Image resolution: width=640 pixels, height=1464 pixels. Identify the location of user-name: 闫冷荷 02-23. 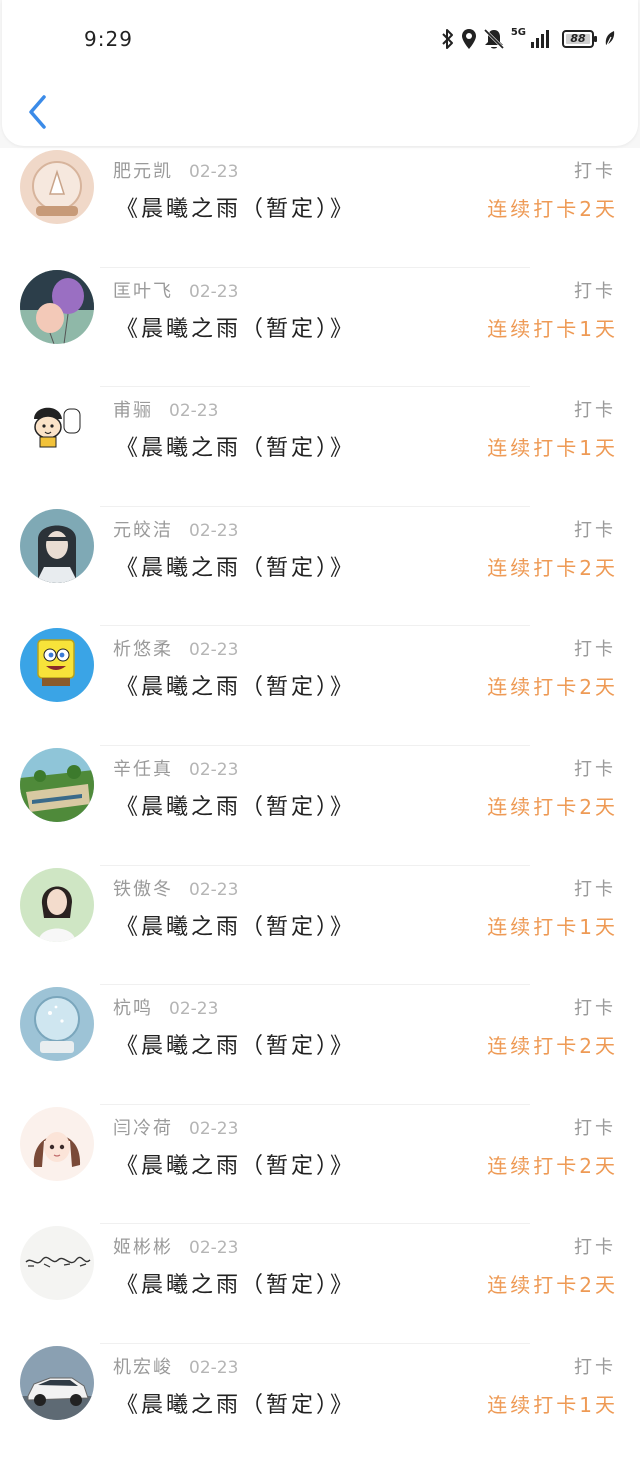
(176, 1128).